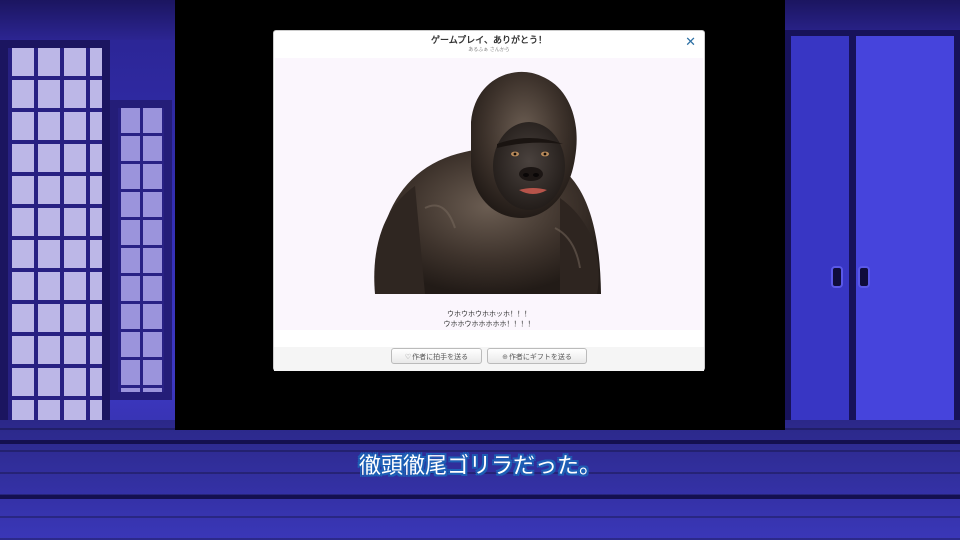 The width and height of the screenshot is (960, 540). Describe the element at coordinates (55, 240) in the screenshot. I see `shoji-window` at that location.